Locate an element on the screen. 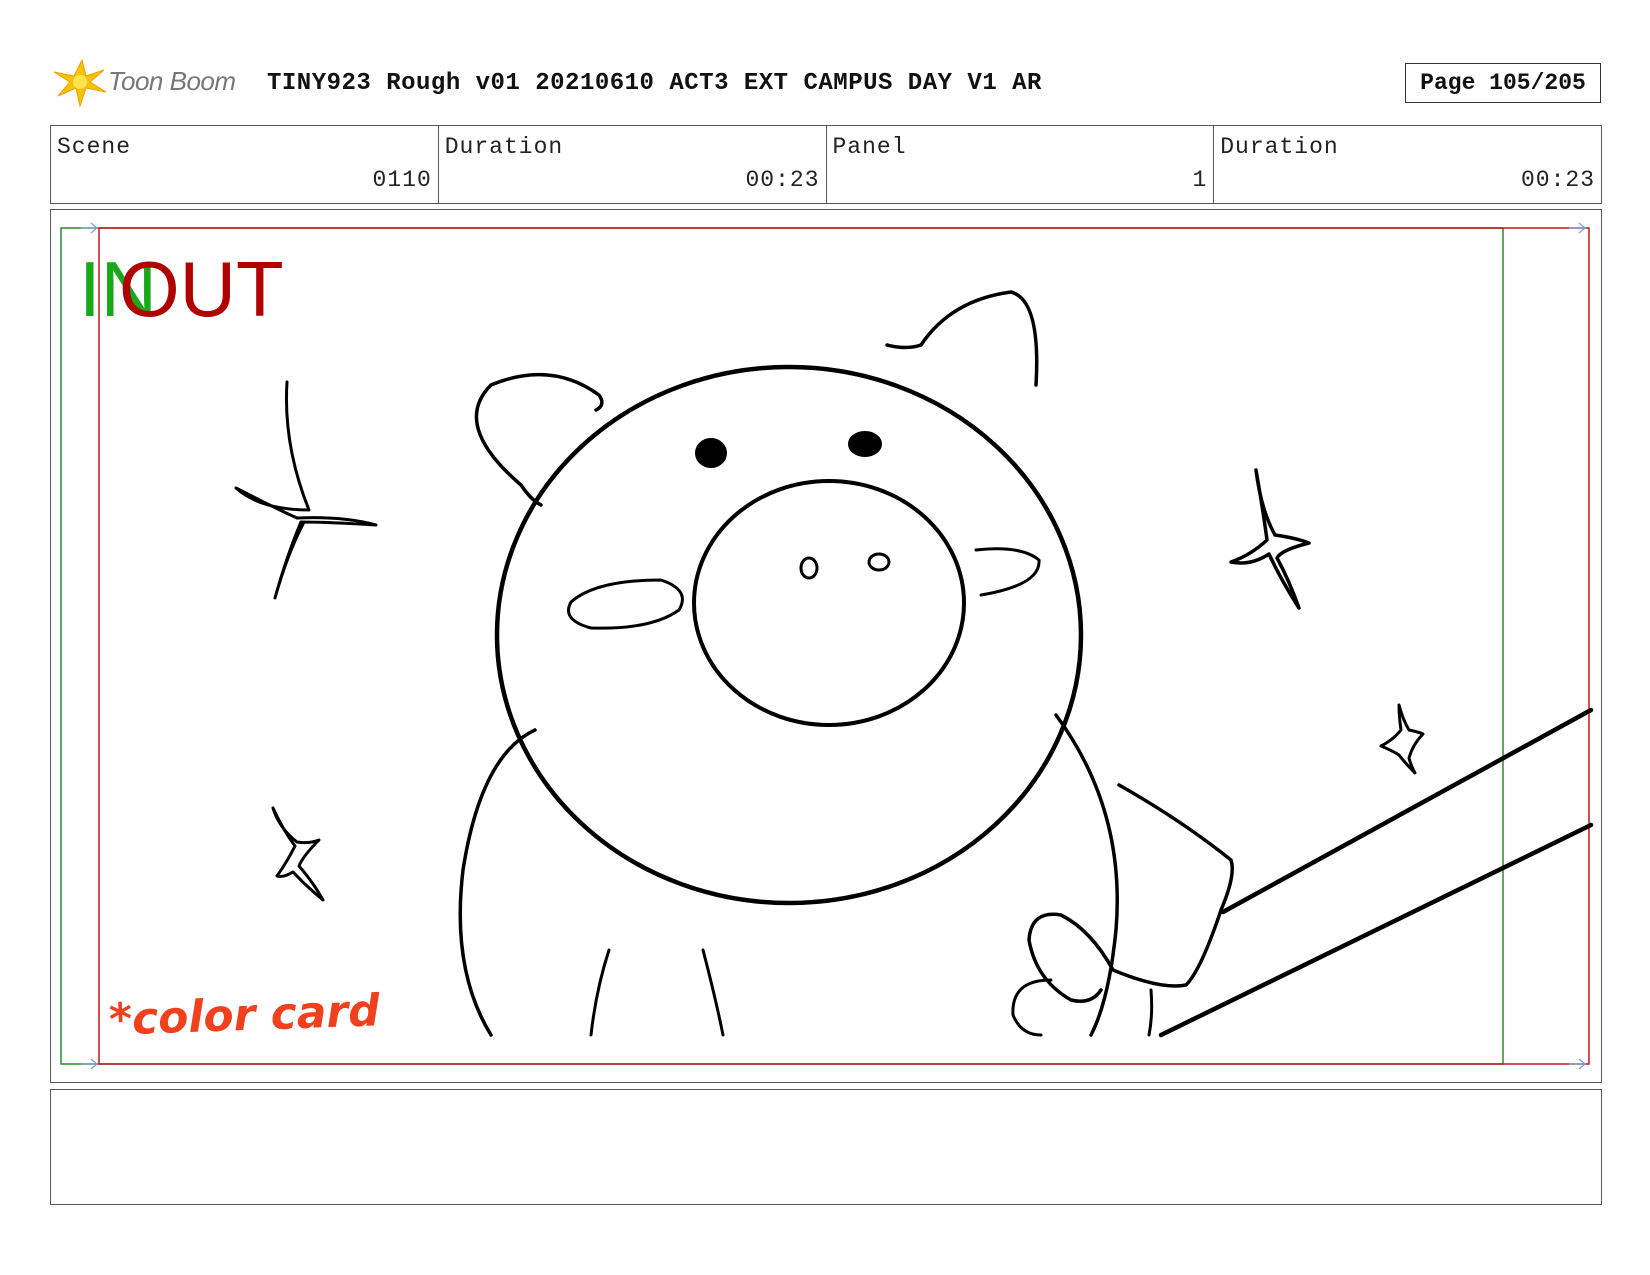 The image size is (1650, 1275). panel-cell: Panel 1 is located at coordinates (1021, 164).